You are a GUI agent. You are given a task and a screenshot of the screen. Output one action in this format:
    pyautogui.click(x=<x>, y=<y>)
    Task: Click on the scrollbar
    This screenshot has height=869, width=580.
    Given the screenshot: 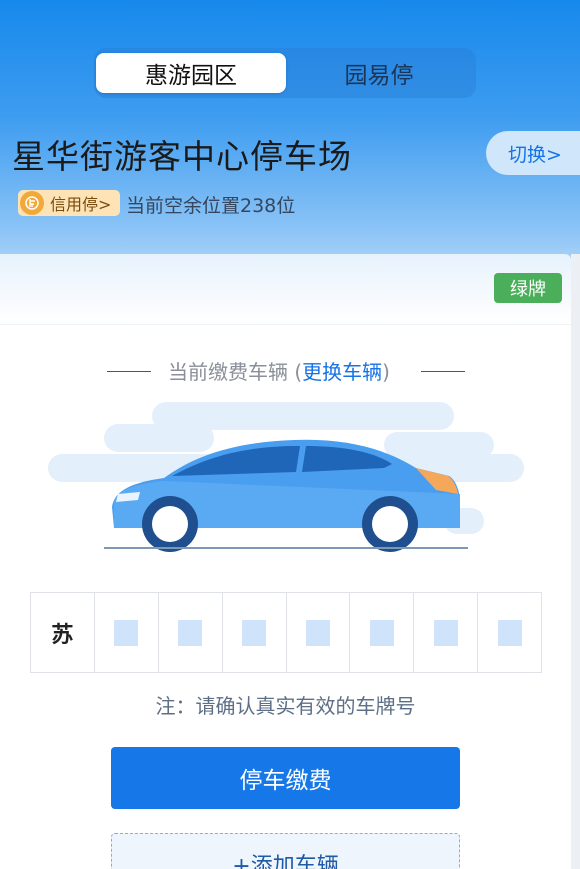 What is the action you would take?
    pyautogui.click(x=575, y=561)
    